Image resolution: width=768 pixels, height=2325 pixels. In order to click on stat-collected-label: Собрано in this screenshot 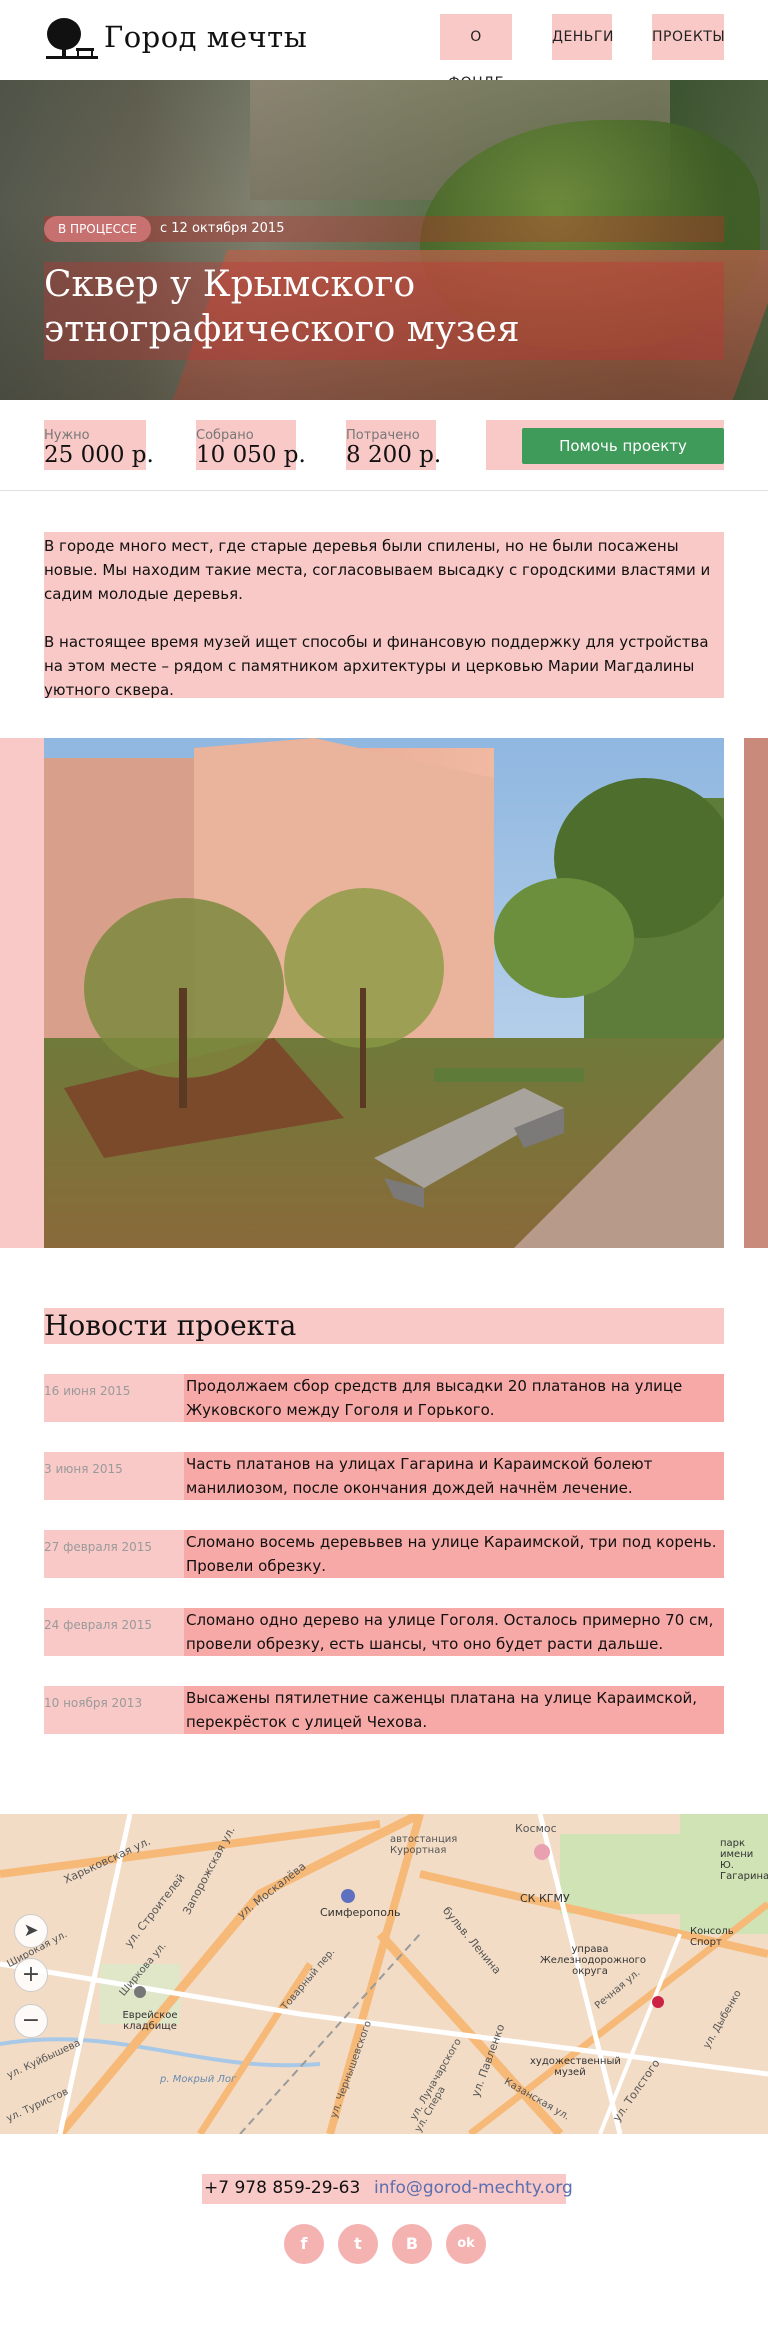, I will do `click(225, 435)`.